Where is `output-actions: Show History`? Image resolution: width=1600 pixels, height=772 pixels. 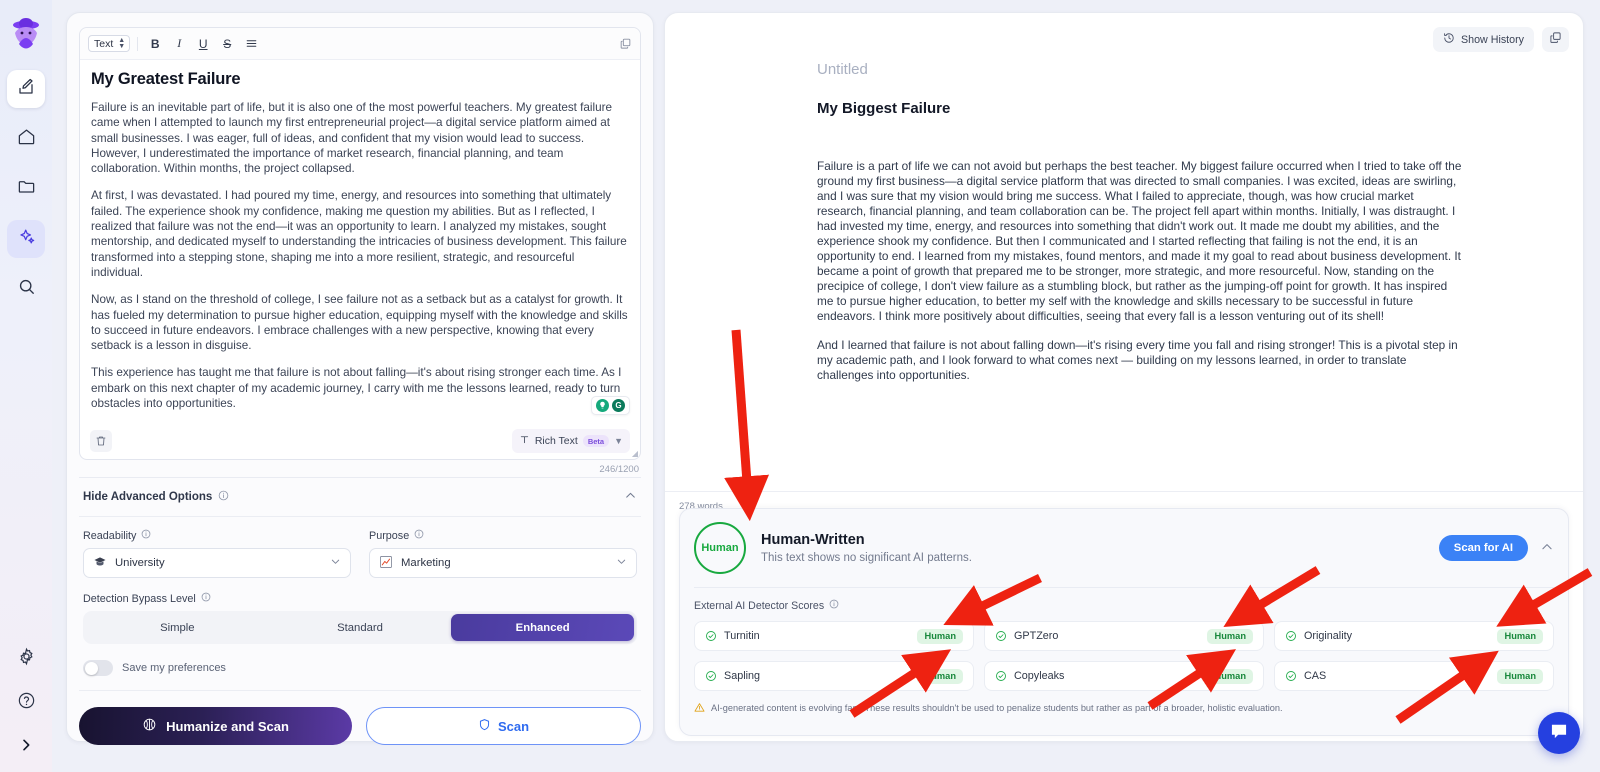 output-actions: Show History is located at coordinates (1501, 39).